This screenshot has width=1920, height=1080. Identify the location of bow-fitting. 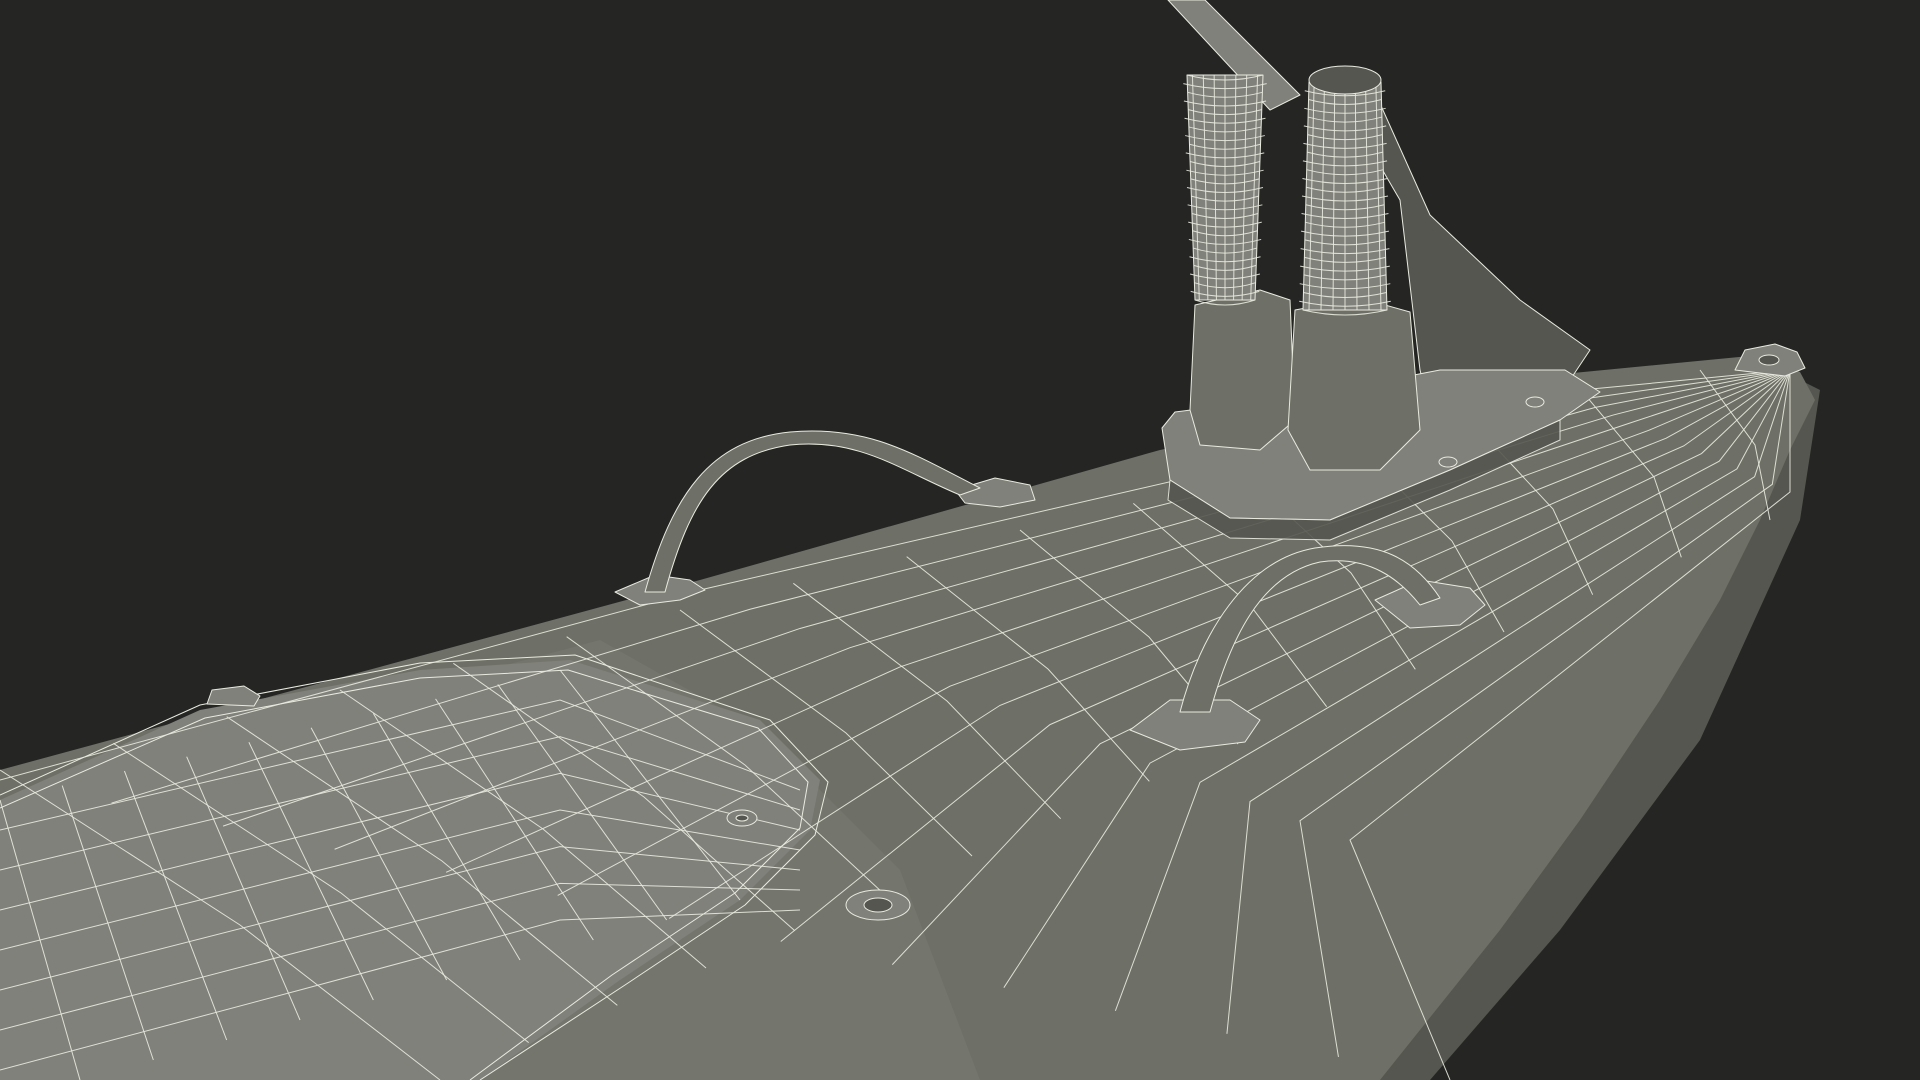
(1770, 360).